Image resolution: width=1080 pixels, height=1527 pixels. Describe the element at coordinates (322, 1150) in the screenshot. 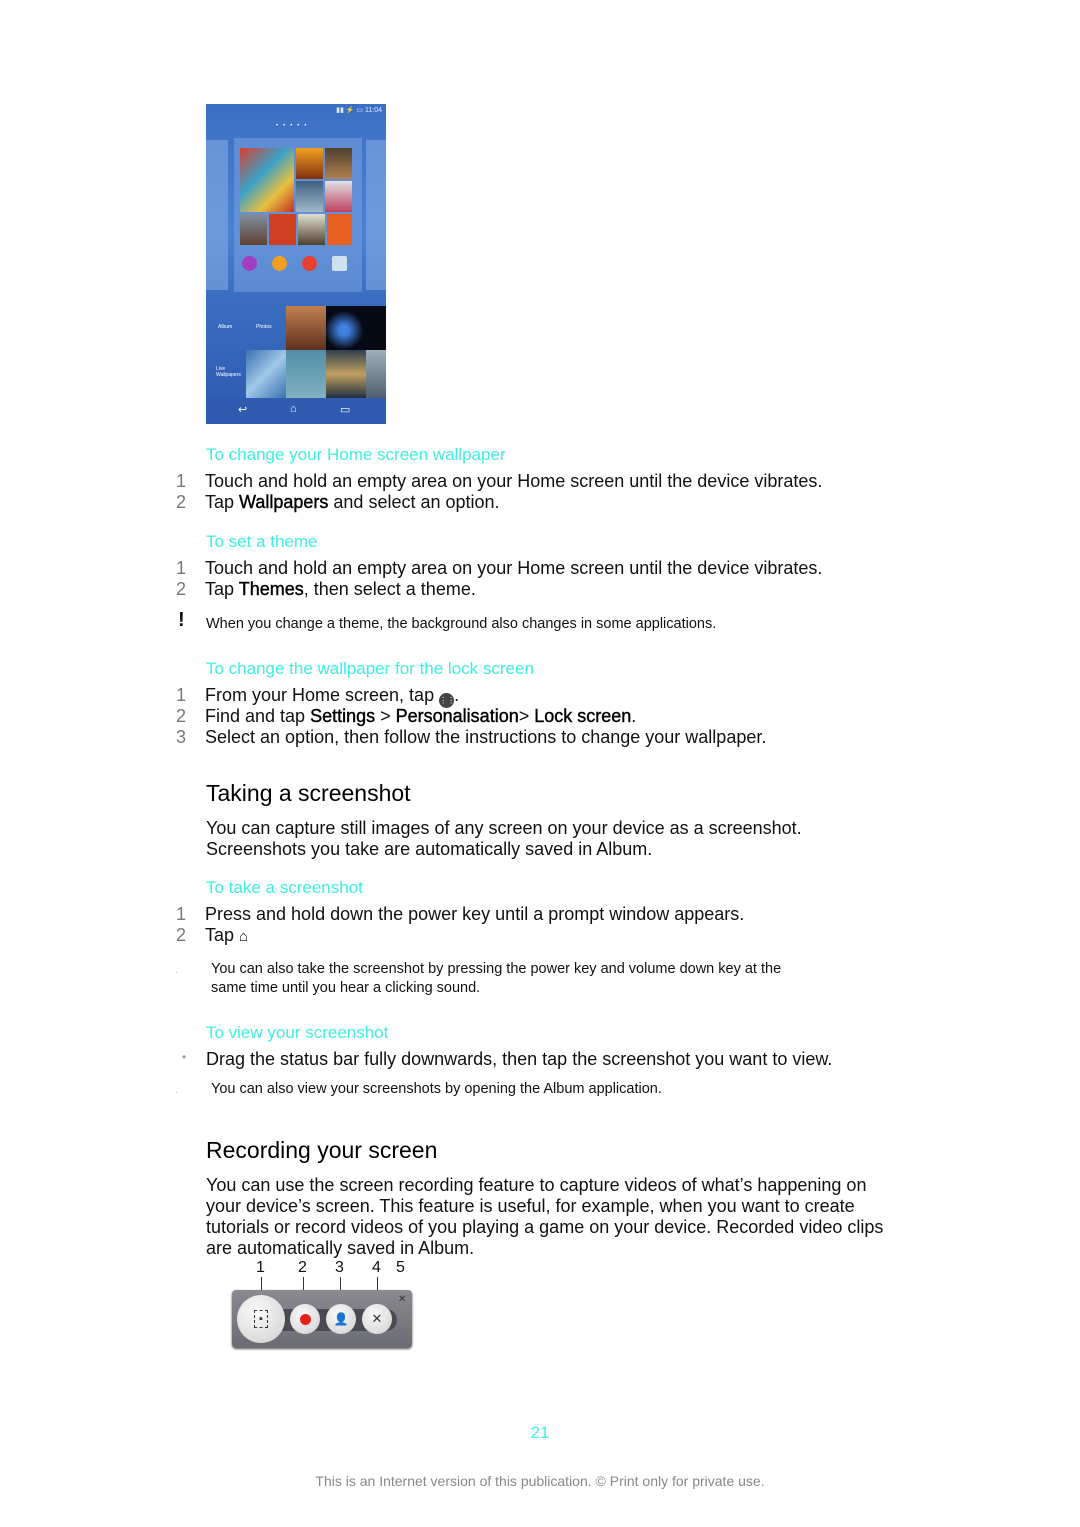

I see `recording-title: Recording your screen` at that location.